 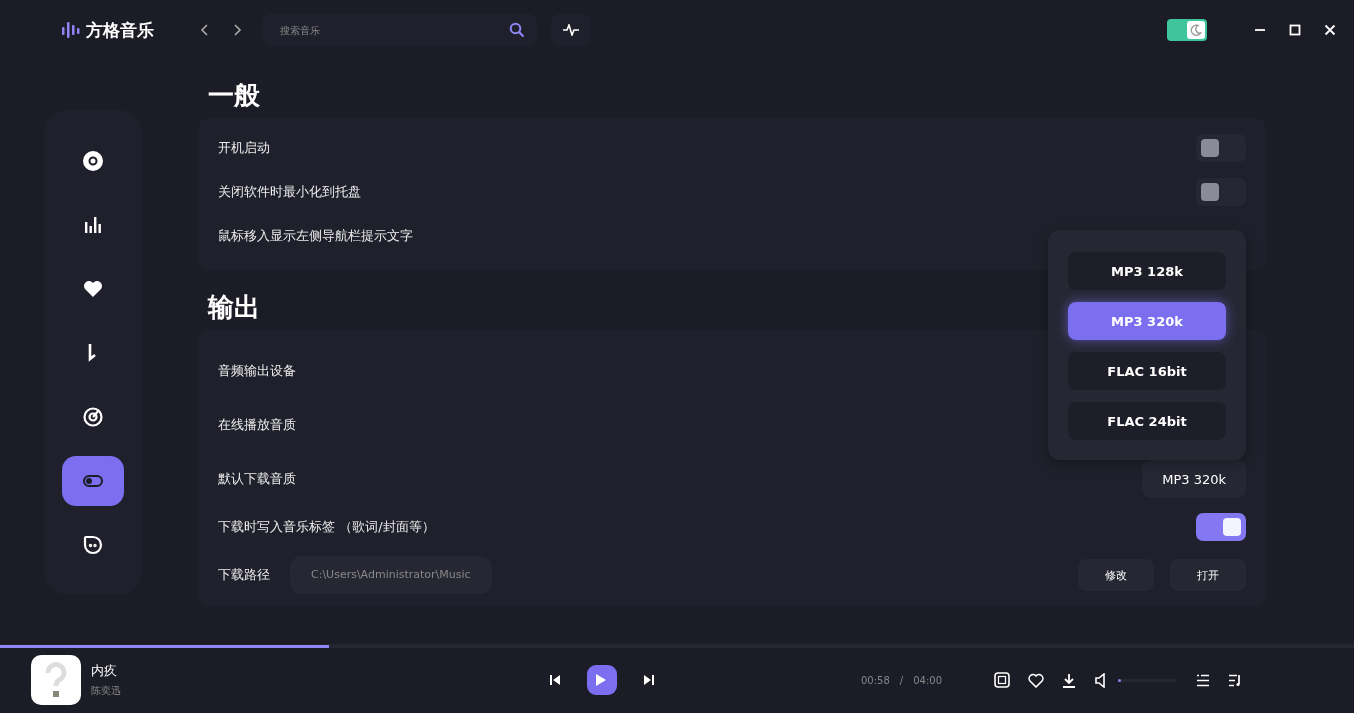 What do you see at coordinates (1194, 479) in the screenshot?
I see `quality-select: MP3 320k` at bounding box center [1194, 479].